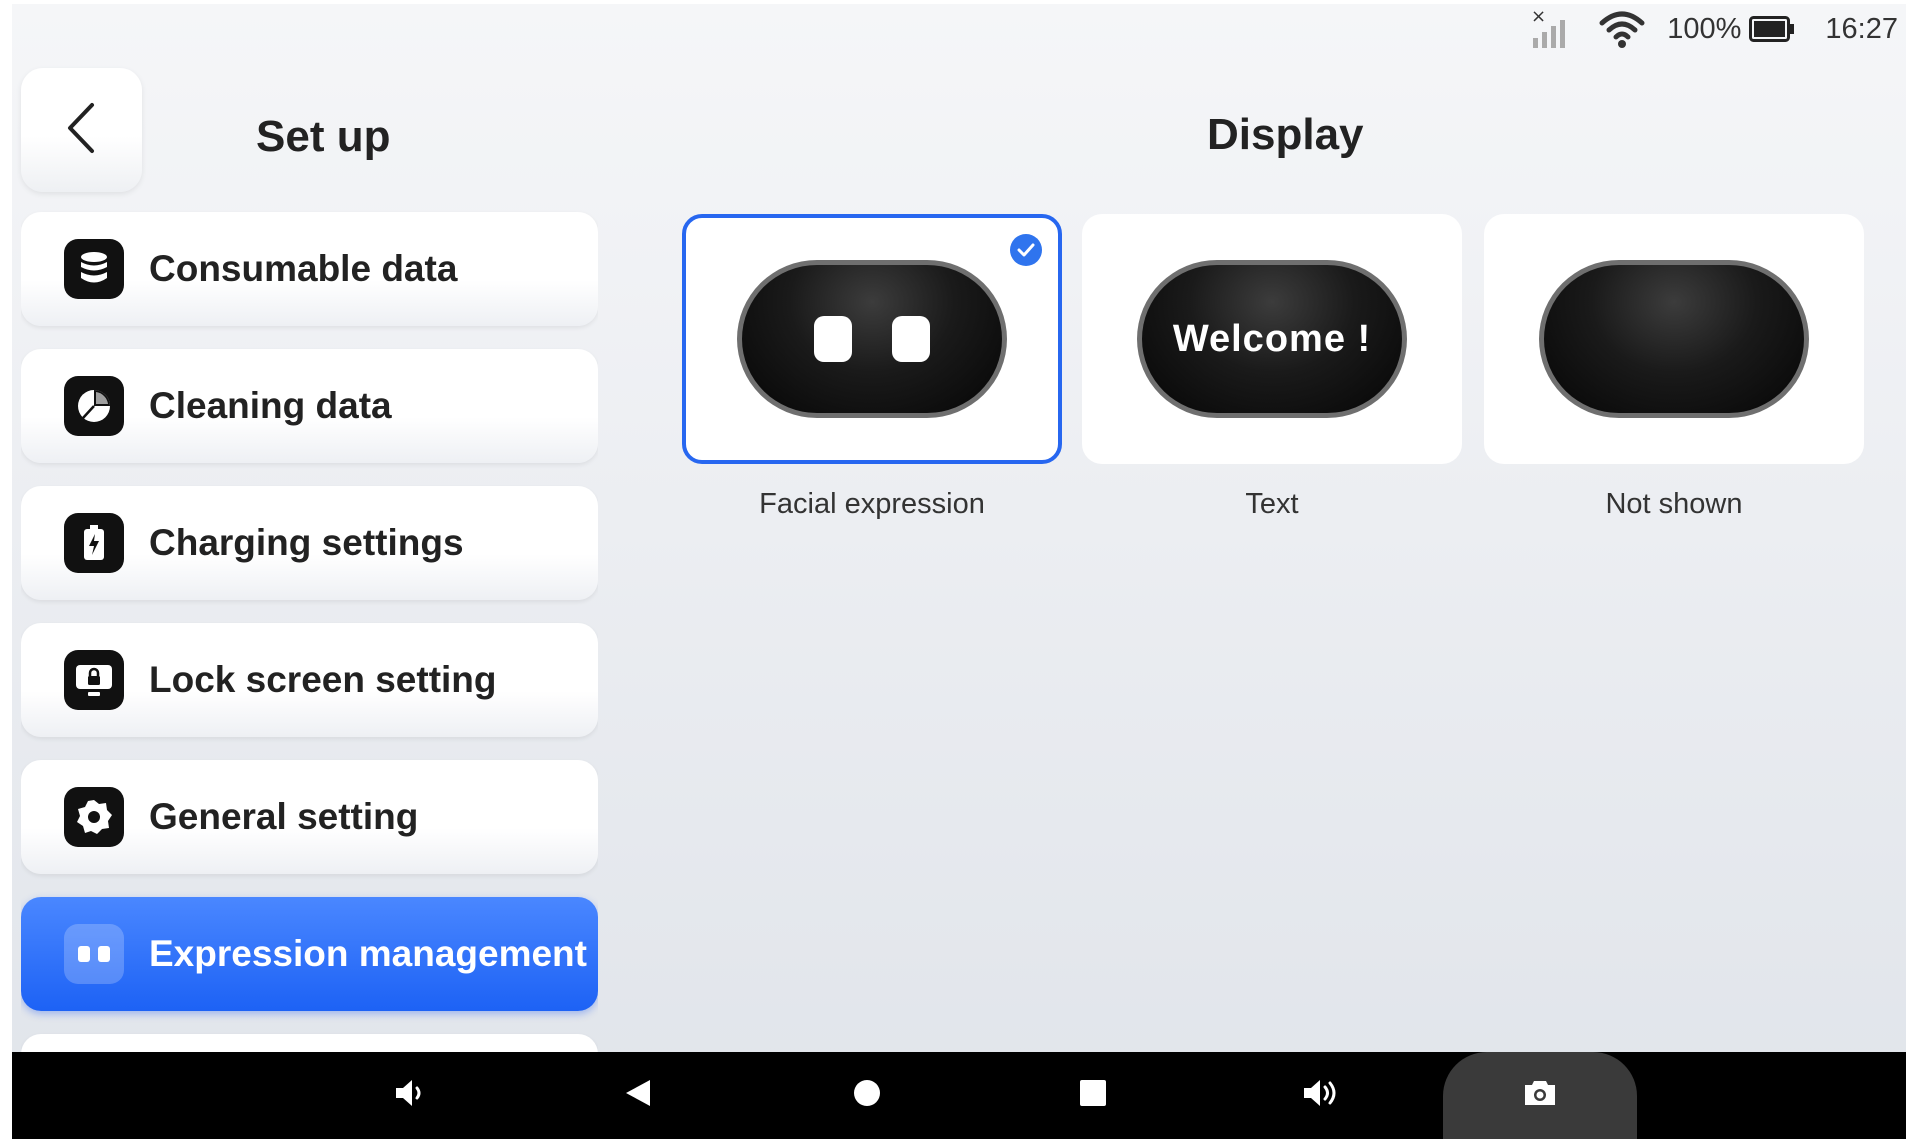  I want to click on battery-percent: 100%, so click(1704, 28).